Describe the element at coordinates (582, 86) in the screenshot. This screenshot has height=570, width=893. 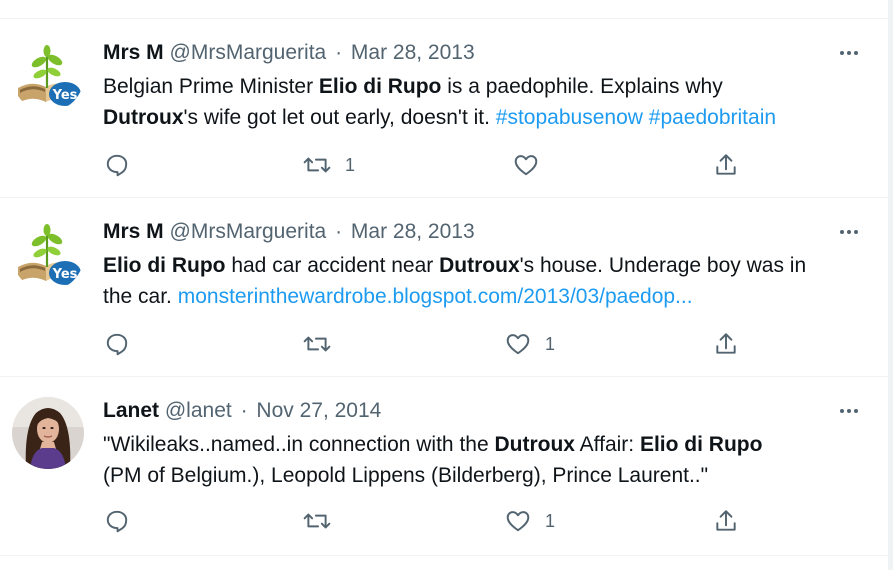
I see `text-segment: is a paedophile. Explains why` at that location.